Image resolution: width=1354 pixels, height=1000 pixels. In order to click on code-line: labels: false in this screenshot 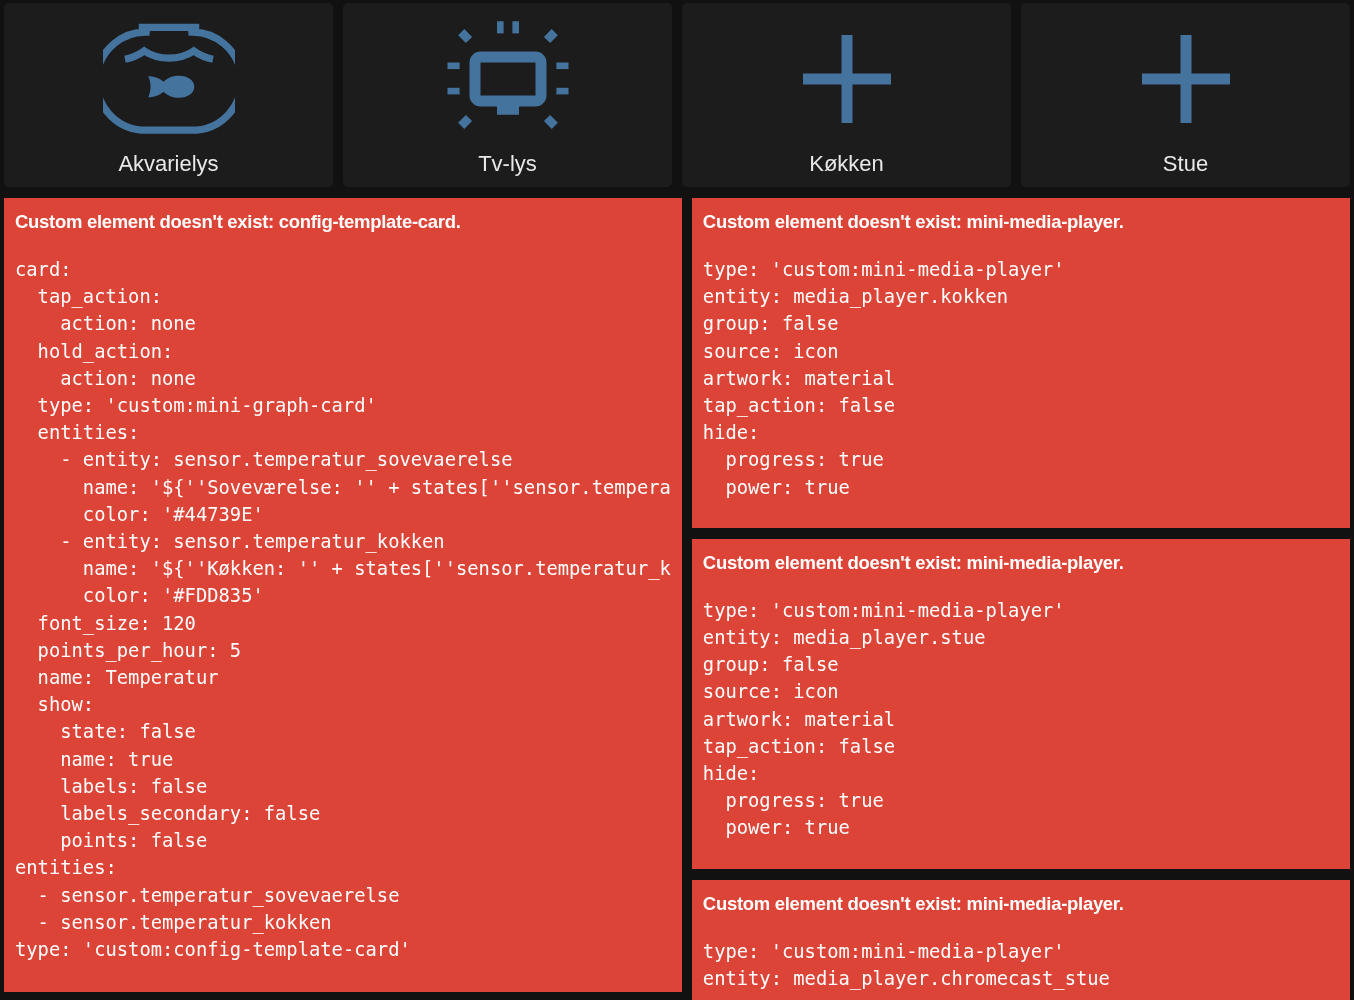, I will do `click(134, 786)`.